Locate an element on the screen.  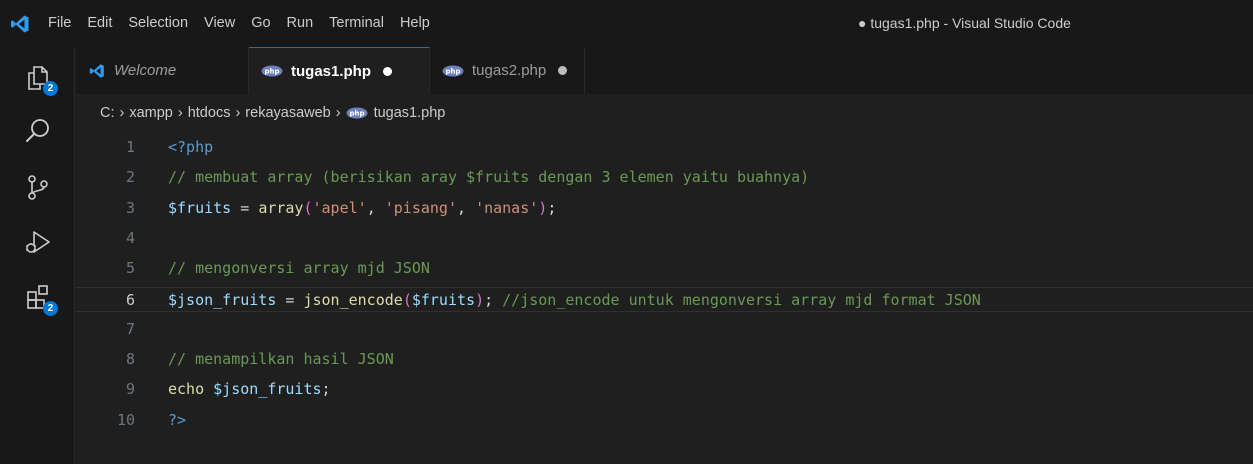
activity-bar: 2 2 is located at coordinates (37, 255).